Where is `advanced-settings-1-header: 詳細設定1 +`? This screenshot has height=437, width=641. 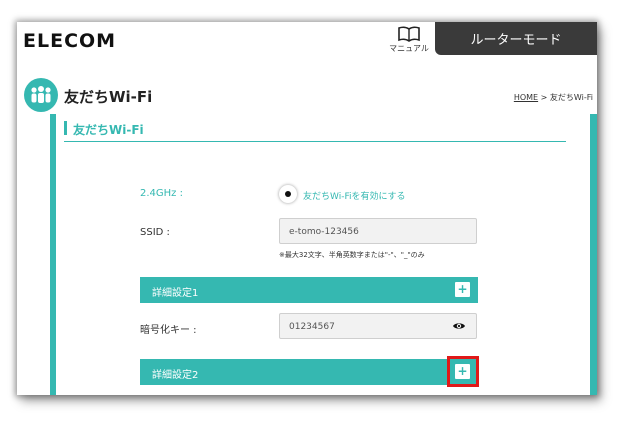 advanced-settings-1-header: 詳細設定1 + is located at coordinates (309, 290).